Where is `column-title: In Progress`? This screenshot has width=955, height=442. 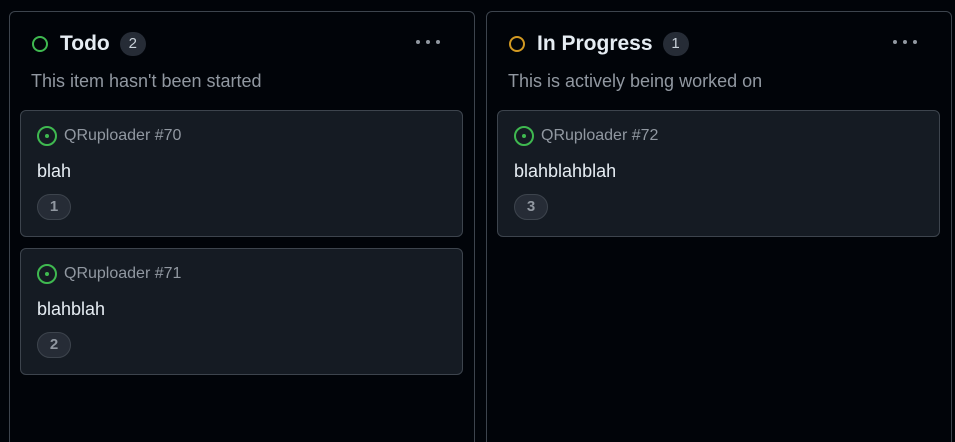
column-title: In Progress is located at coordinates (595, 43).